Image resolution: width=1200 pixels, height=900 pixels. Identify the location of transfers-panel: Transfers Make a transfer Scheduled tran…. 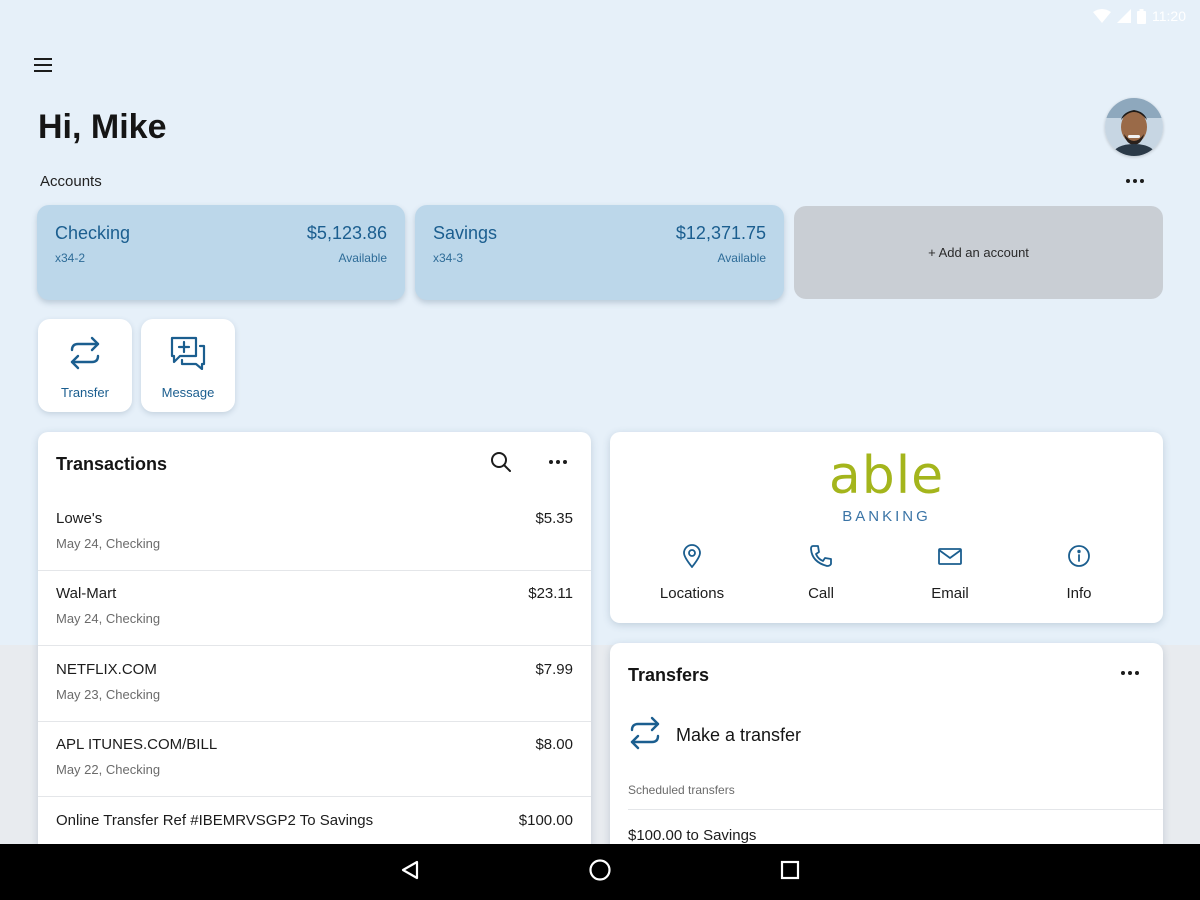
(886, 753).